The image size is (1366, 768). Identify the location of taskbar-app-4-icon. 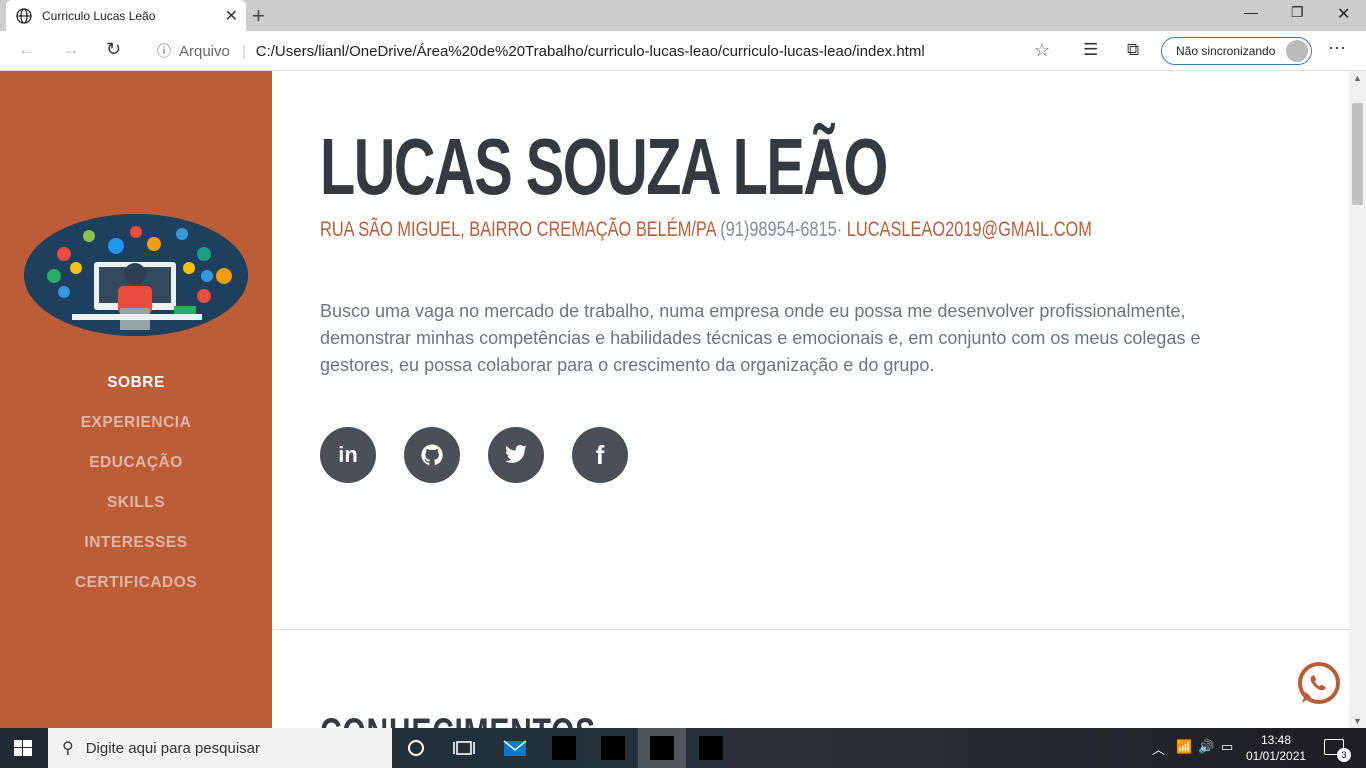
(711, 748).